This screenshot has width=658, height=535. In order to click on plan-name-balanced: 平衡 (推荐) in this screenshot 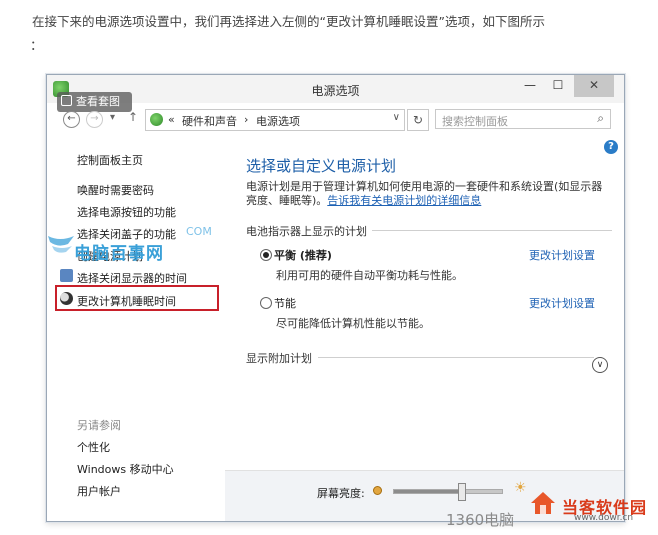, I will do `click(303, 255)`.